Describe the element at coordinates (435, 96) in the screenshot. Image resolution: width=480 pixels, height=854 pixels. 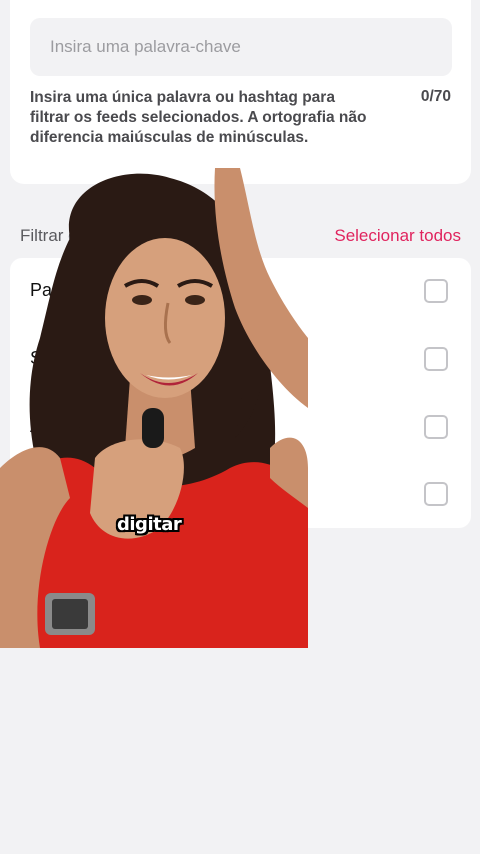
I see `character-counter: 0/70` at that location.